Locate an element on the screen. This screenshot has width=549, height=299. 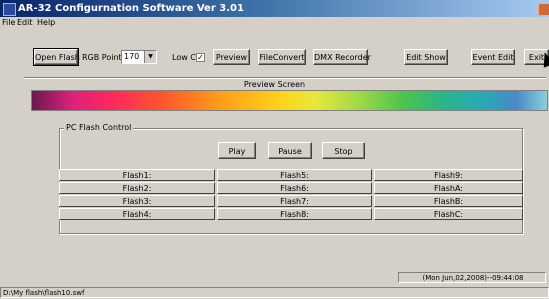
flash-8-button: Flash8: is located at coordinates (294, 214).